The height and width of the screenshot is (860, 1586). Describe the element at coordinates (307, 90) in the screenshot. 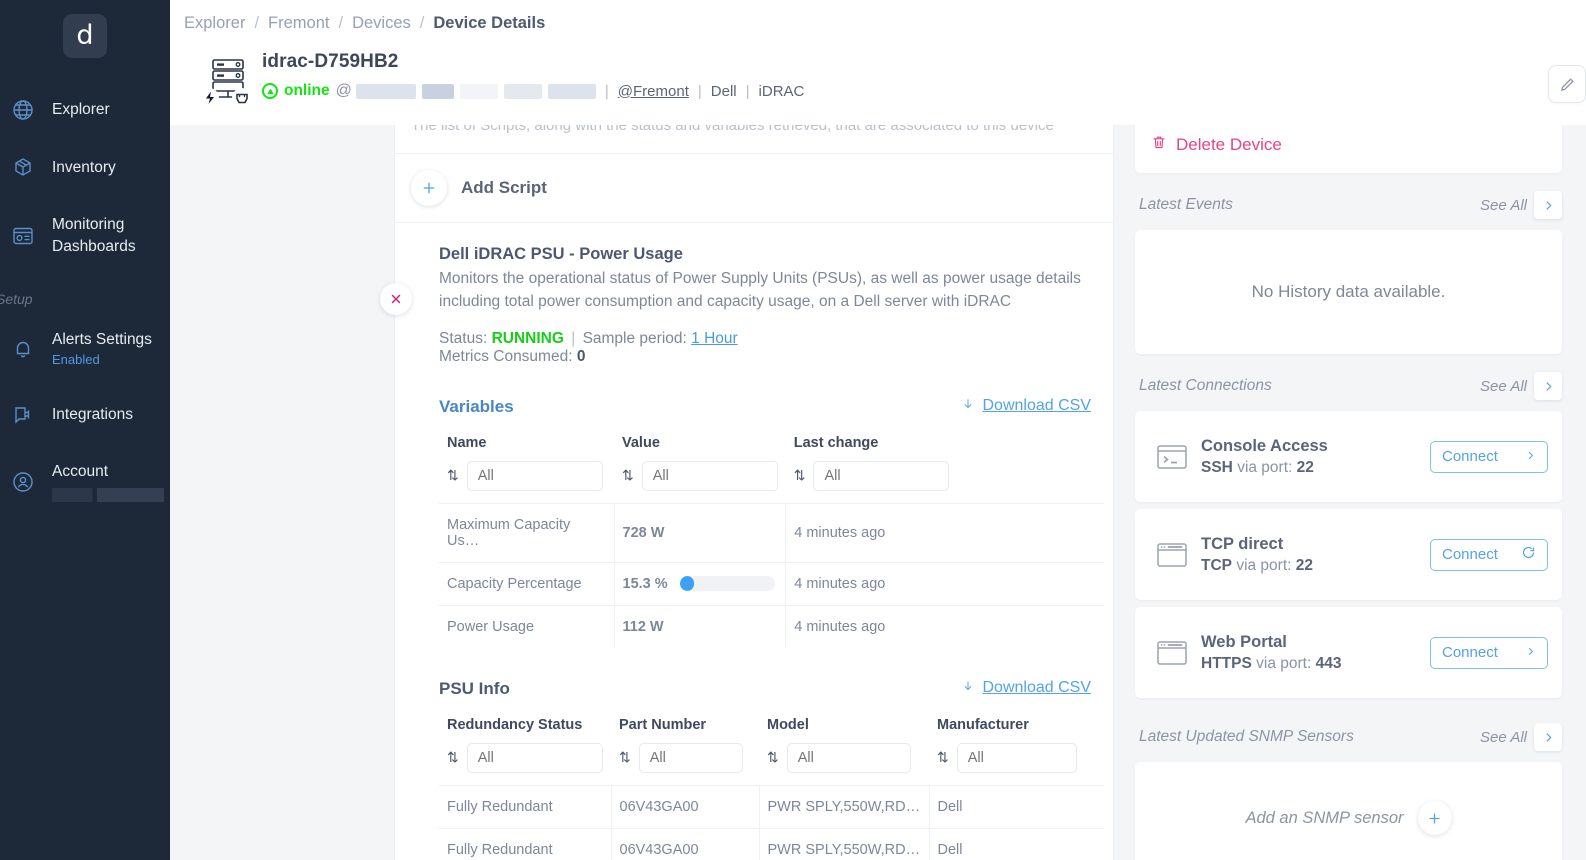

I see `status-badge: online` at that location.